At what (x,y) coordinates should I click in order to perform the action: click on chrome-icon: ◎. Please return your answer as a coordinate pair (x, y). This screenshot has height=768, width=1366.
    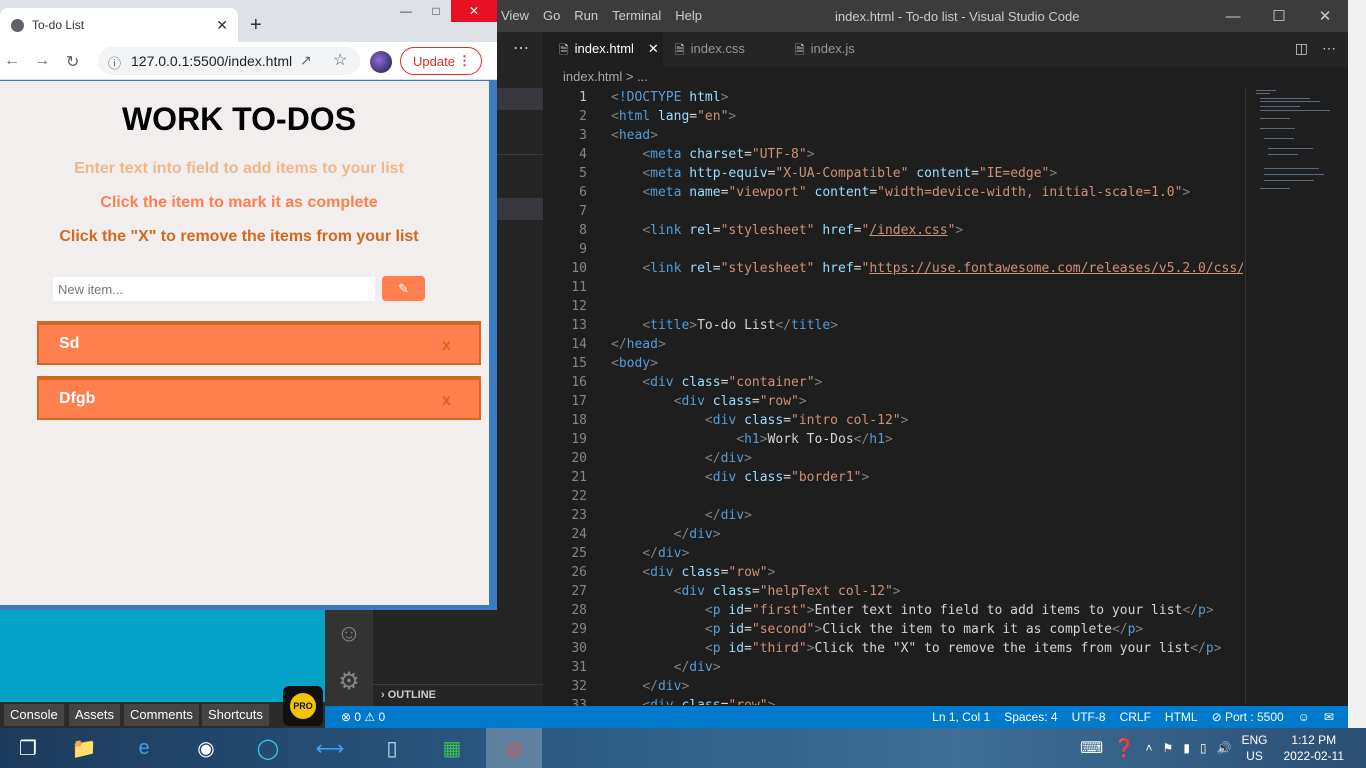
    Looking at the image, I should click on (514, 748).